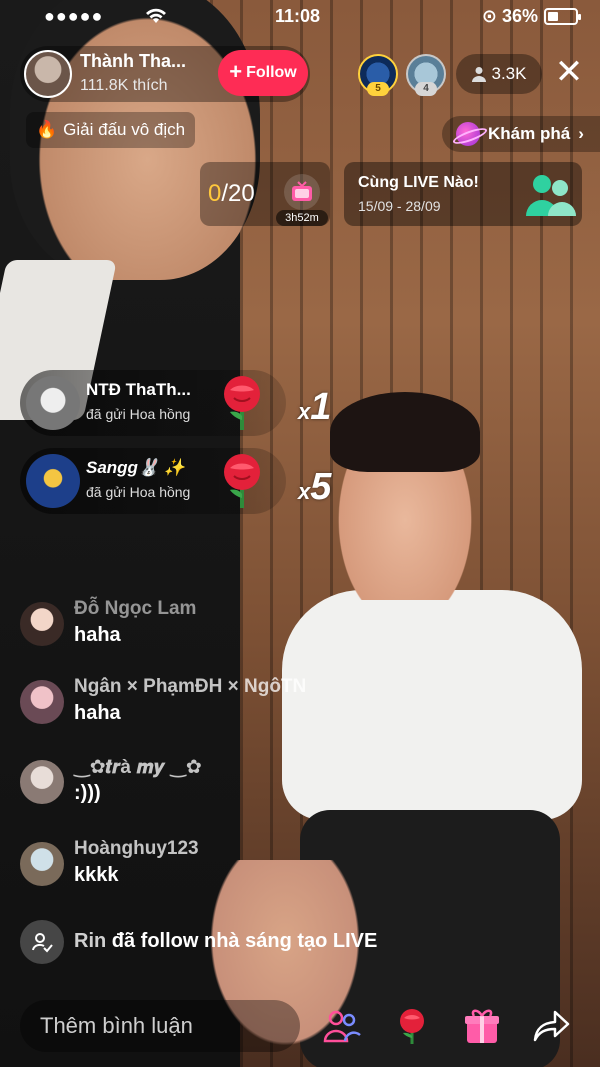  I want to click on host-likes: 111.8K thích, so click(124, 85).